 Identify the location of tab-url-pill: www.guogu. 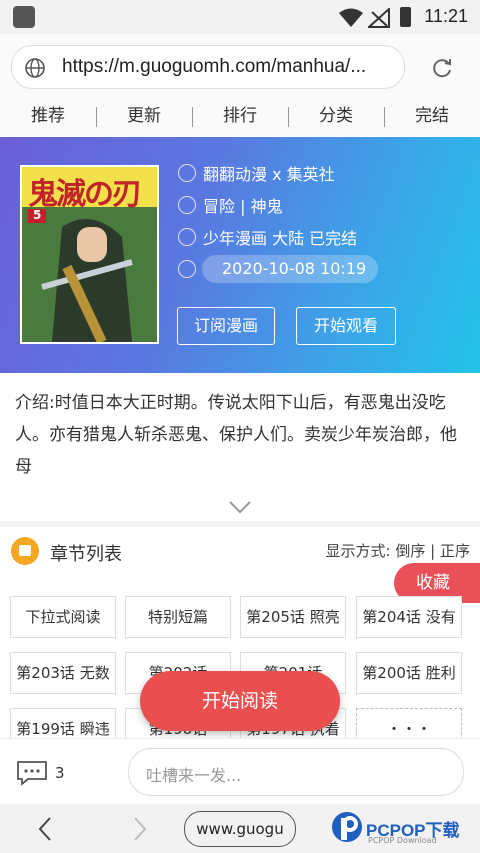
(240, 829).